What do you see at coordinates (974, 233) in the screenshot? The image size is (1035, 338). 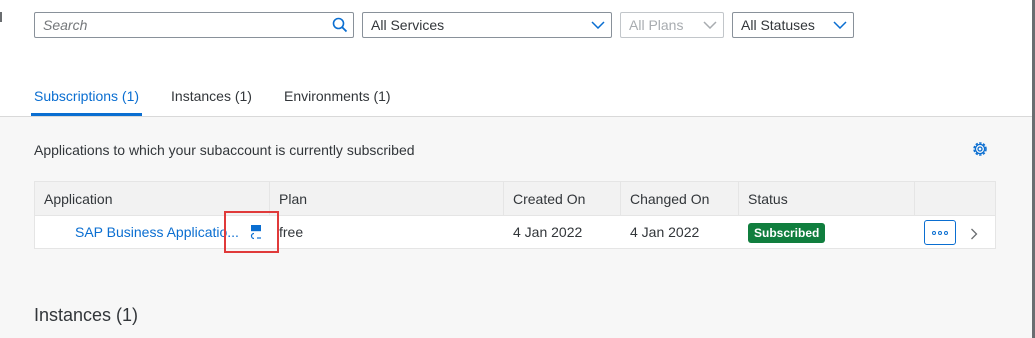 I see `chevron-right-icon` at bounding box center [974, 233].